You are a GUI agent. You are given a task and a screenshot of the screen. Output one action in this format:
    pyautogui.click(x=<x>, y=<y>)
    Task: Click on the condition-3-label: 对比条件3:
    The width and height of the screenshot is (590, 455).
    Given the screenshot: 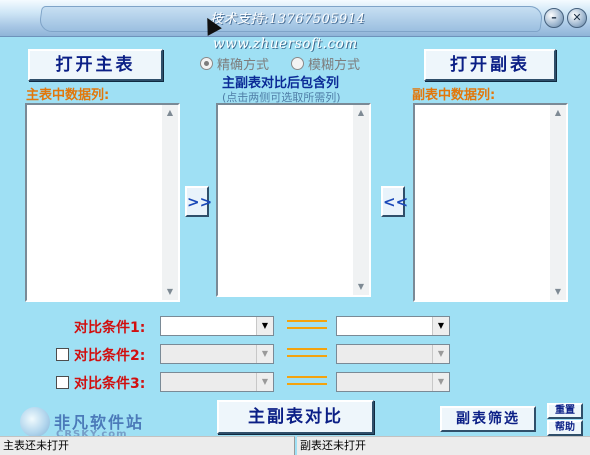 What is the action you would take?
    pyautogui.click(x=110, y=384)
    